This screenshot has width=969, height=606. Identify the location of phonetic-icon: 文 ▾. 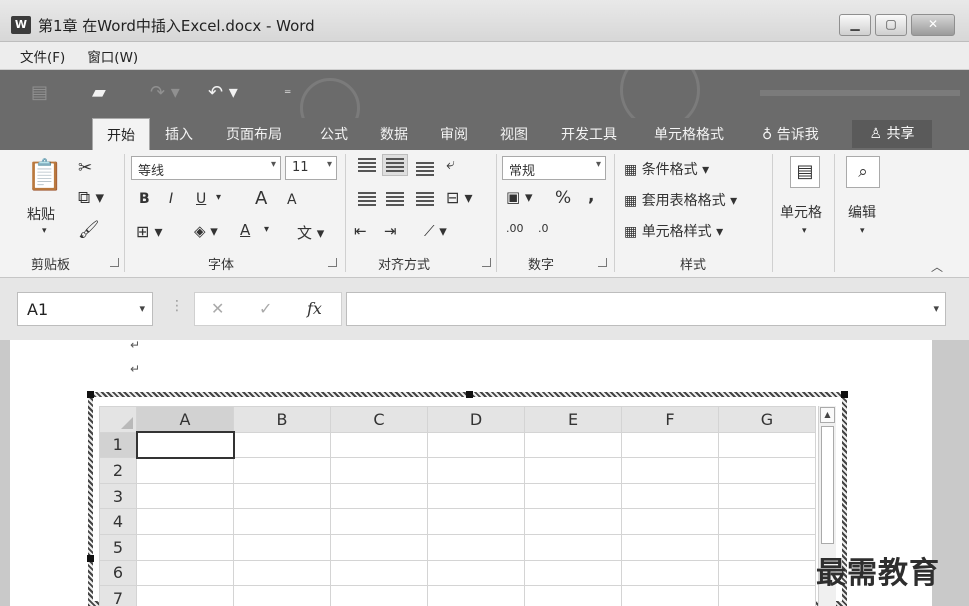
(310, 232).